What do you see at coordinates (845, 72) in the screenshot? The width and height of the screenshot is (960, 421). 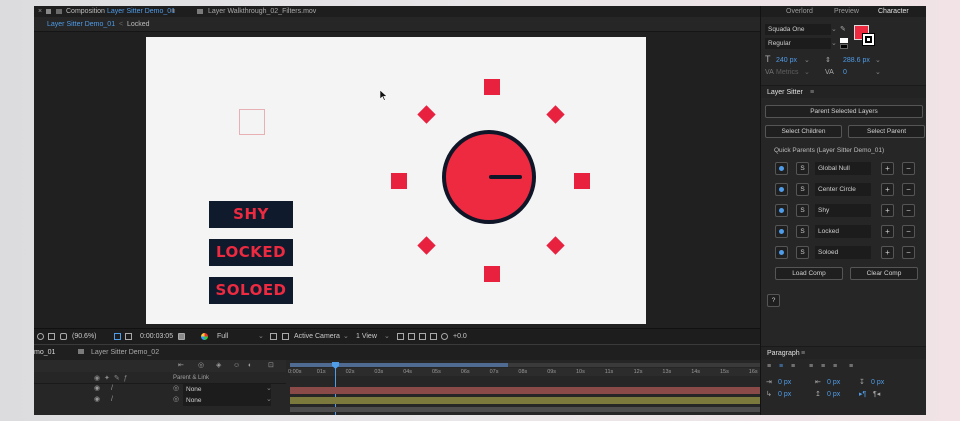 I see `tracking-value: 0` at bounding box center [845, 72].